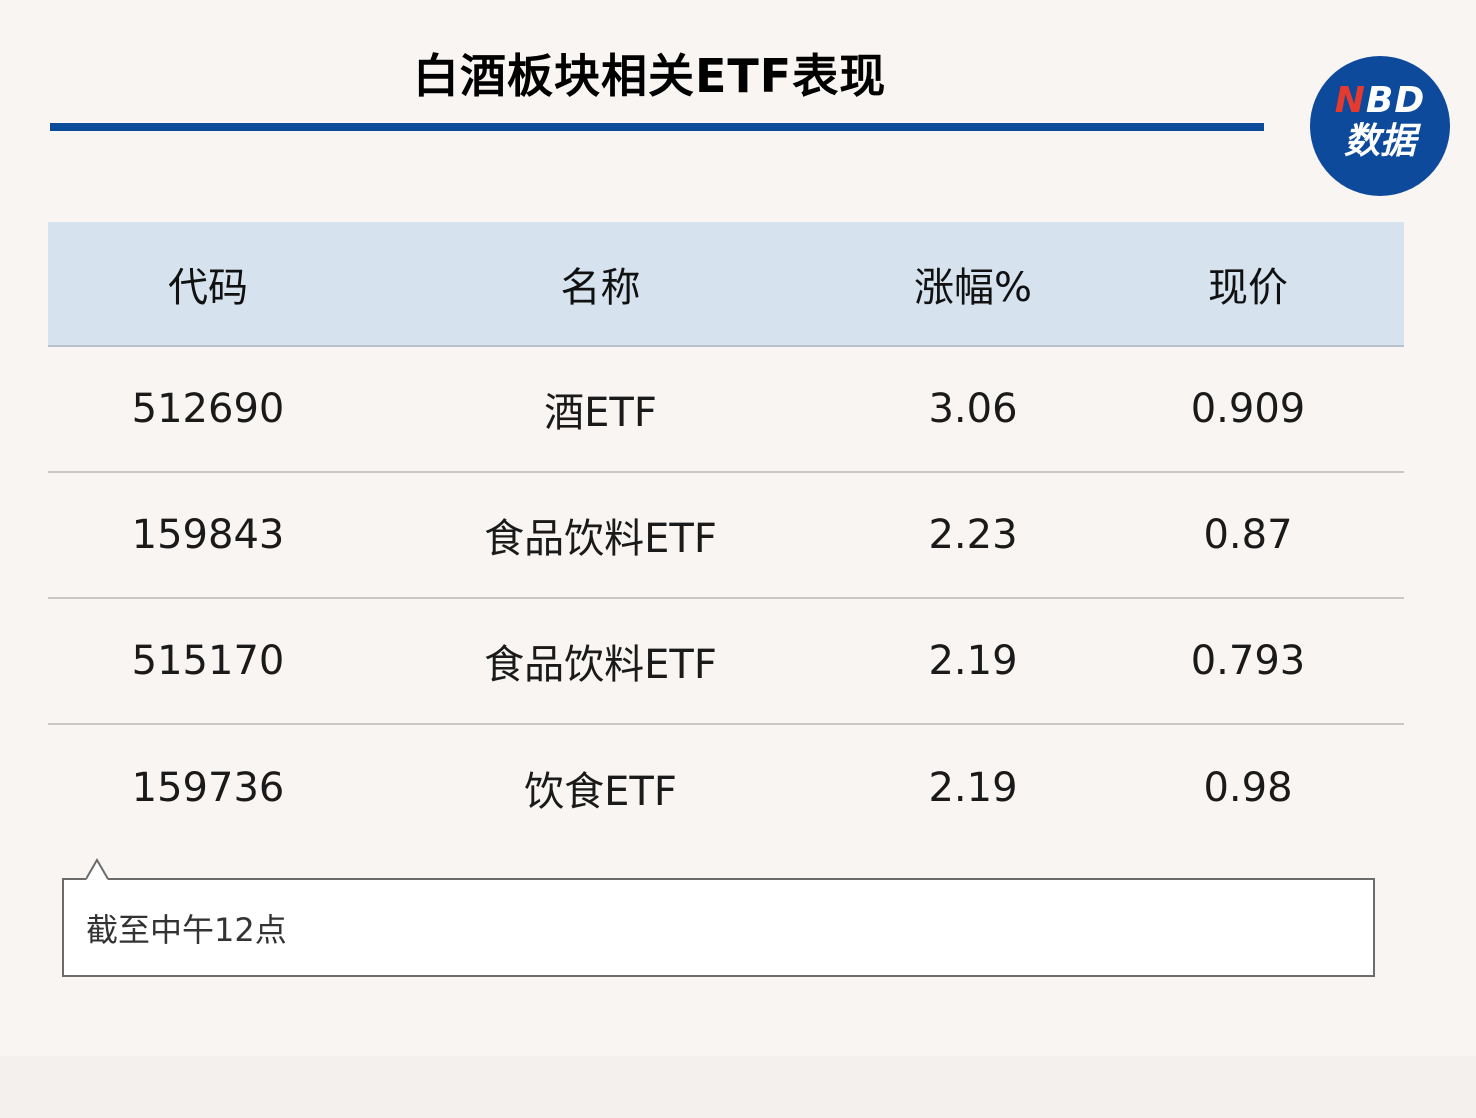  What do you see at coordinates (973, 535) in the screenshot?
I see `cell-change: 2.23` at bounding box center [973, 535].